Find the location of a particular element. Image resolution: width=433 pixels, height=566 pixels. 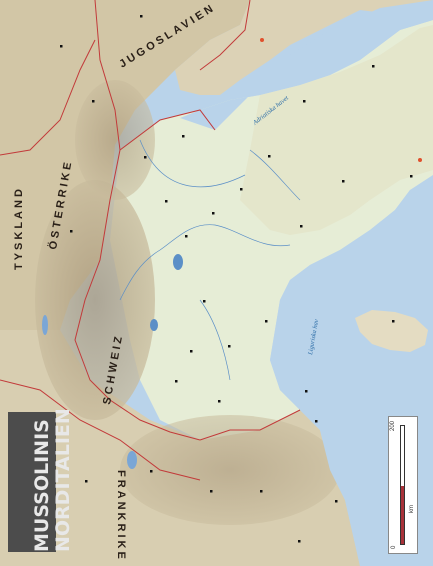

label-tyskland: TYSKLAND is located at coordinates (19, 228).